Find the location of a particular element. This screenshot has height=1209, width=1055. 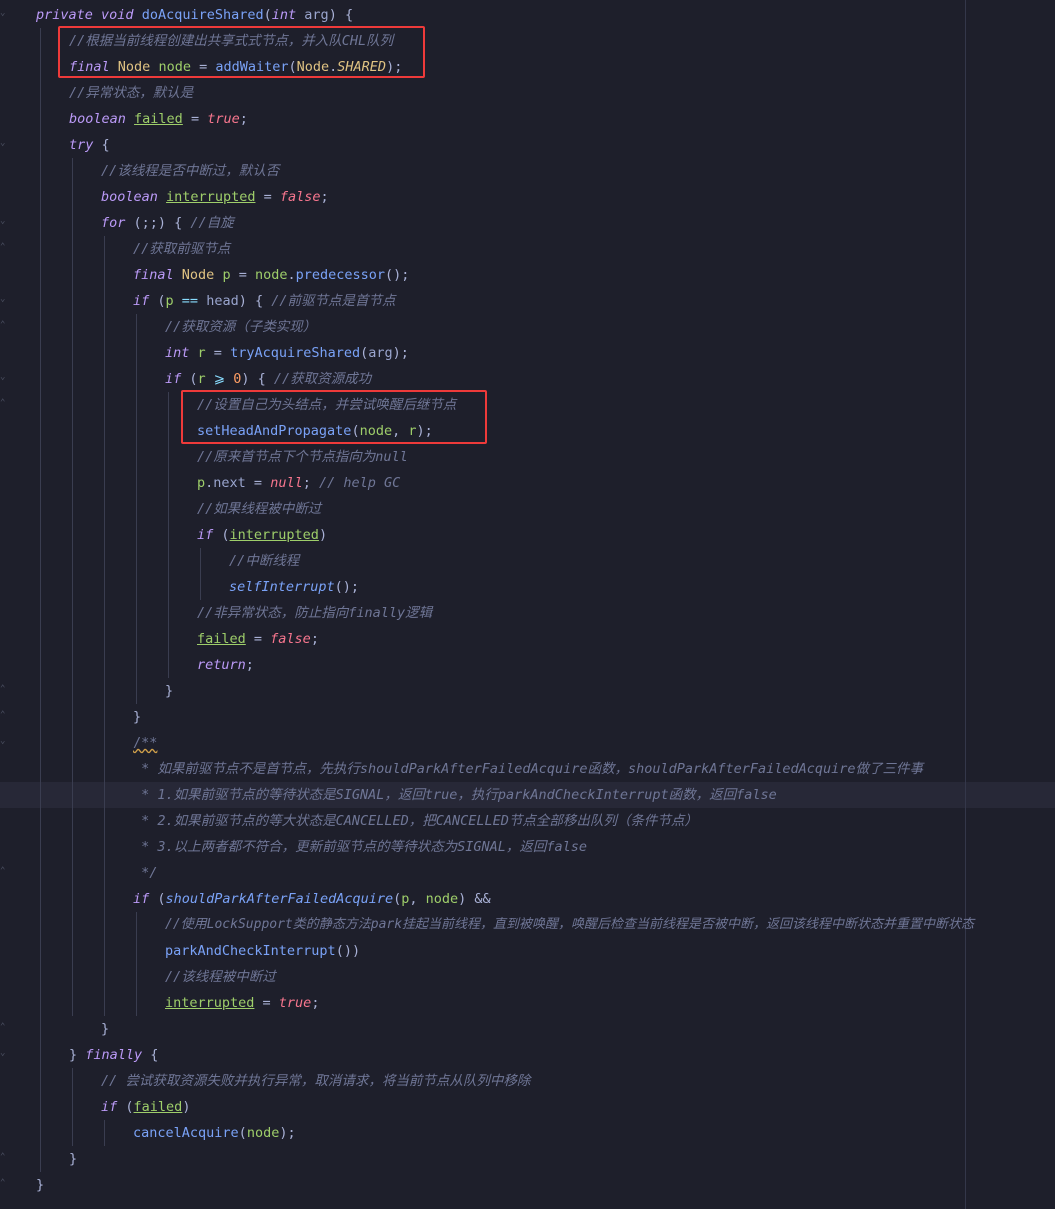

right-margin-guide is located at coordinates (965, 604).